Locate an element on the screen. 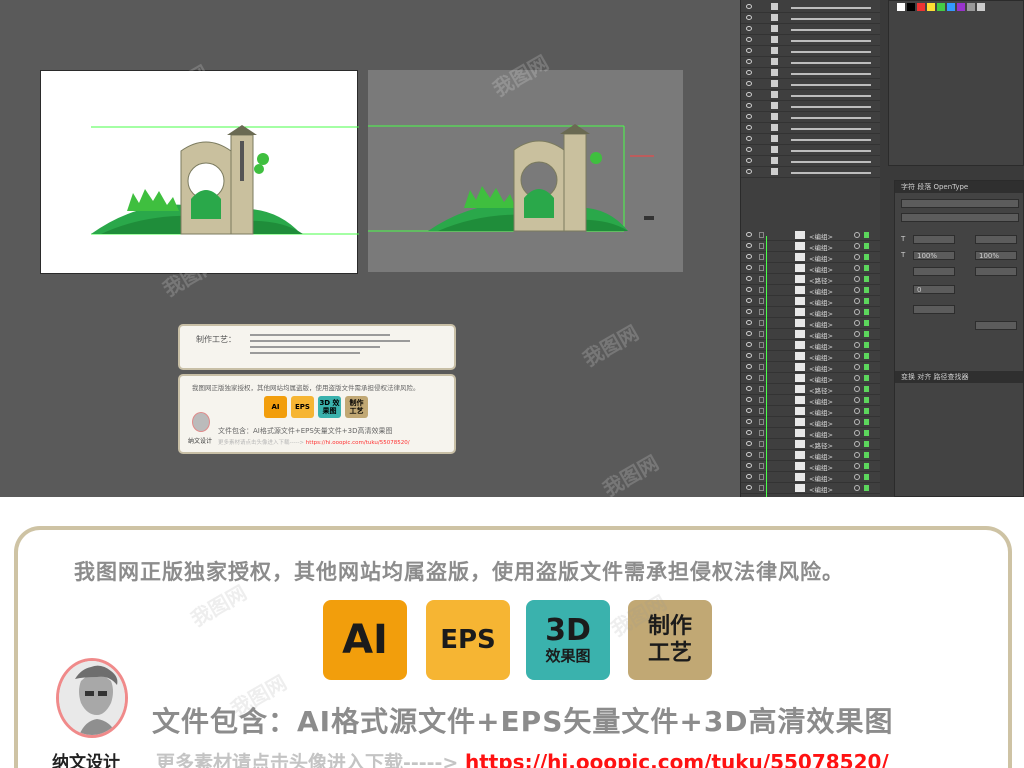 This screenshot has width=1024, height=768. download-link: https://hi.ooopic.com/tuku/55078520/ is located at coordinates (677, 759).